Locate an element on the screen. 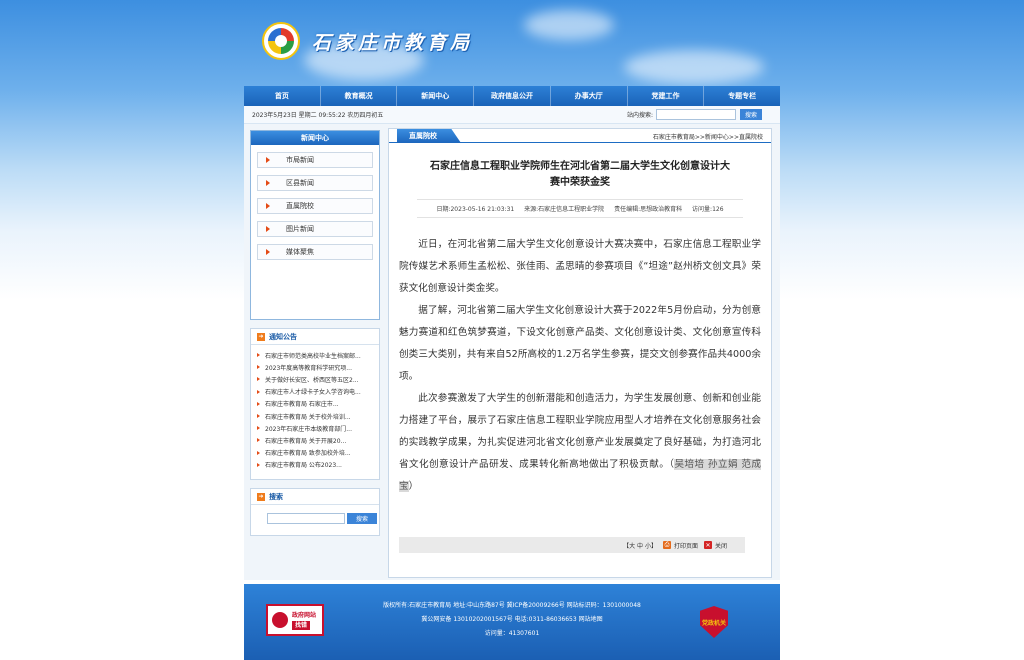 This screenshot has width=1024, height=660. sidebar-search-input is located at coordinates (306, 518).